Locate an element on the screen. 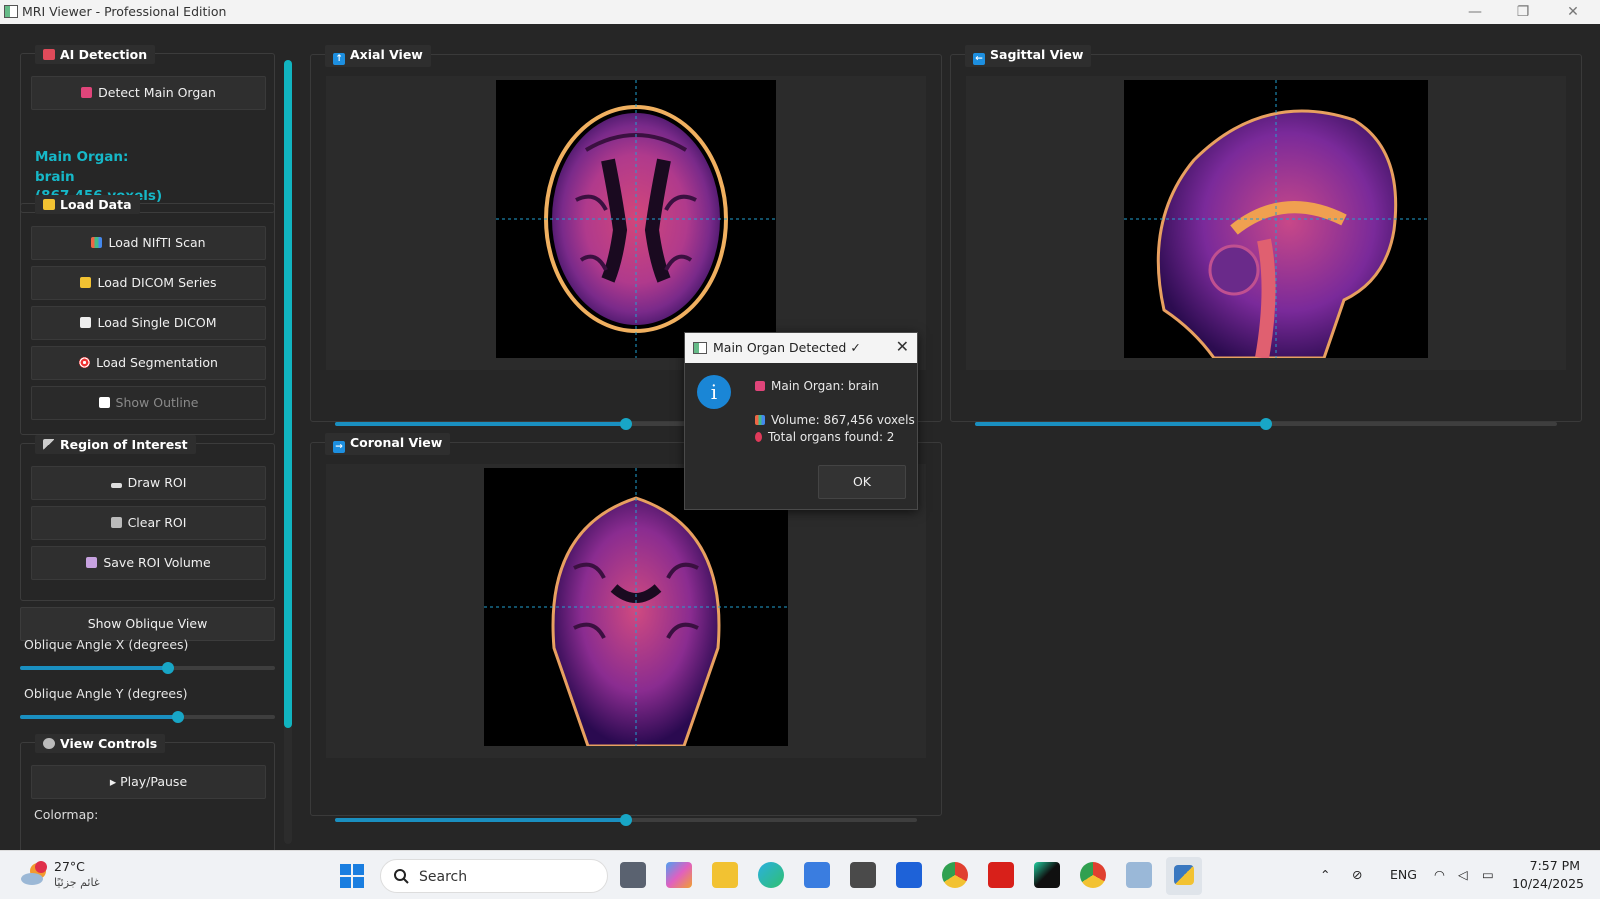 This screenshot has height=899, width=1600. copilot-icon is located at coordinates (679, 875).